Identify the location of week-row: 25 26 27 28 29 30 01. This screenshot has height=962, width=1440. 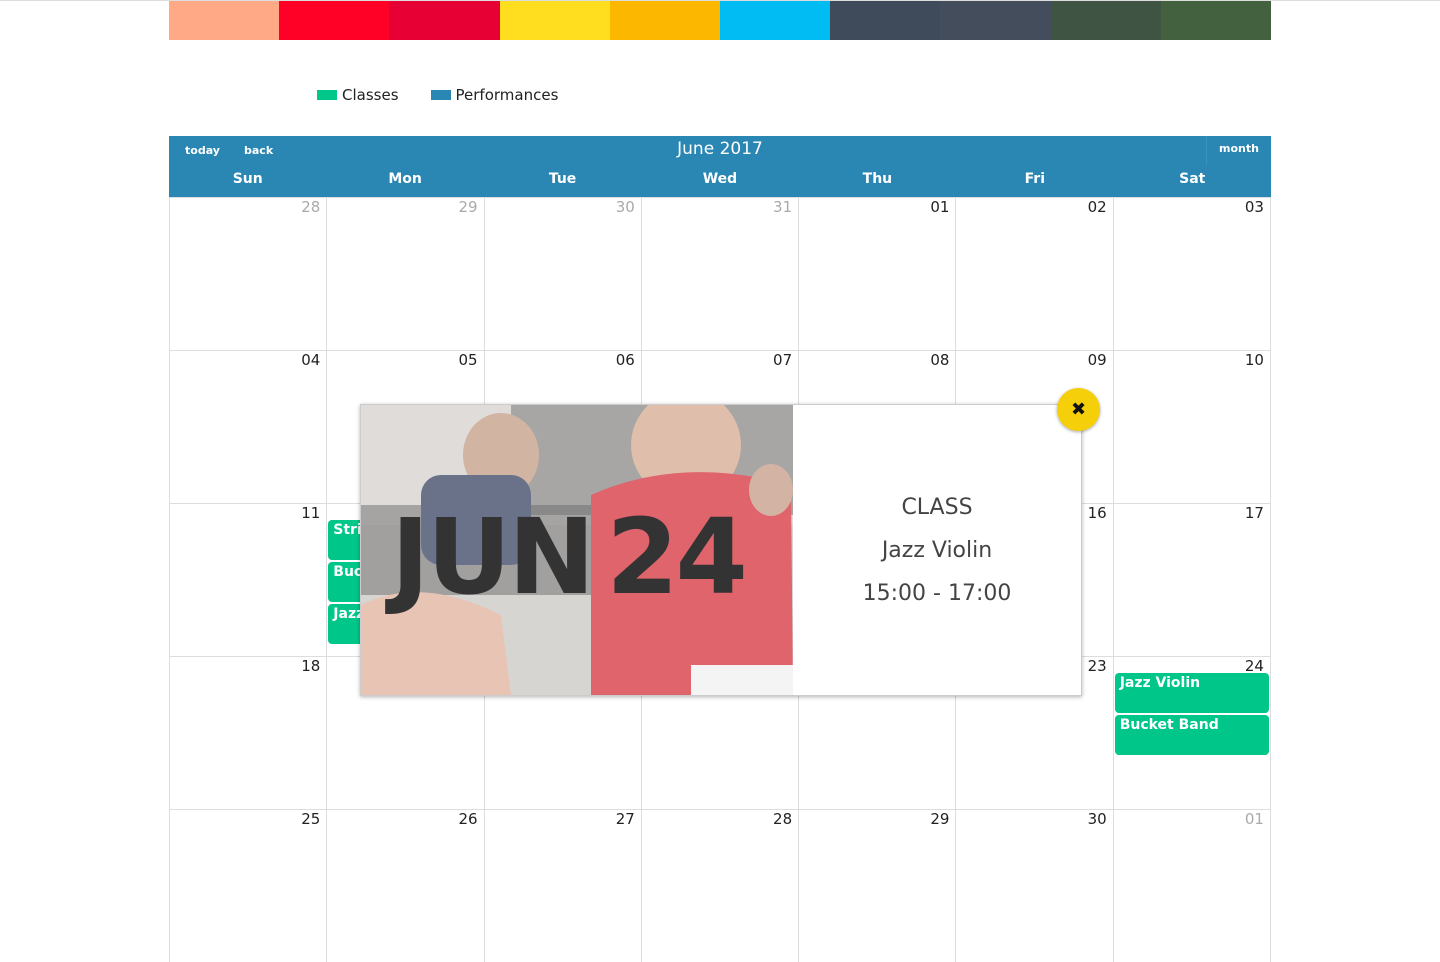
(720, 885).